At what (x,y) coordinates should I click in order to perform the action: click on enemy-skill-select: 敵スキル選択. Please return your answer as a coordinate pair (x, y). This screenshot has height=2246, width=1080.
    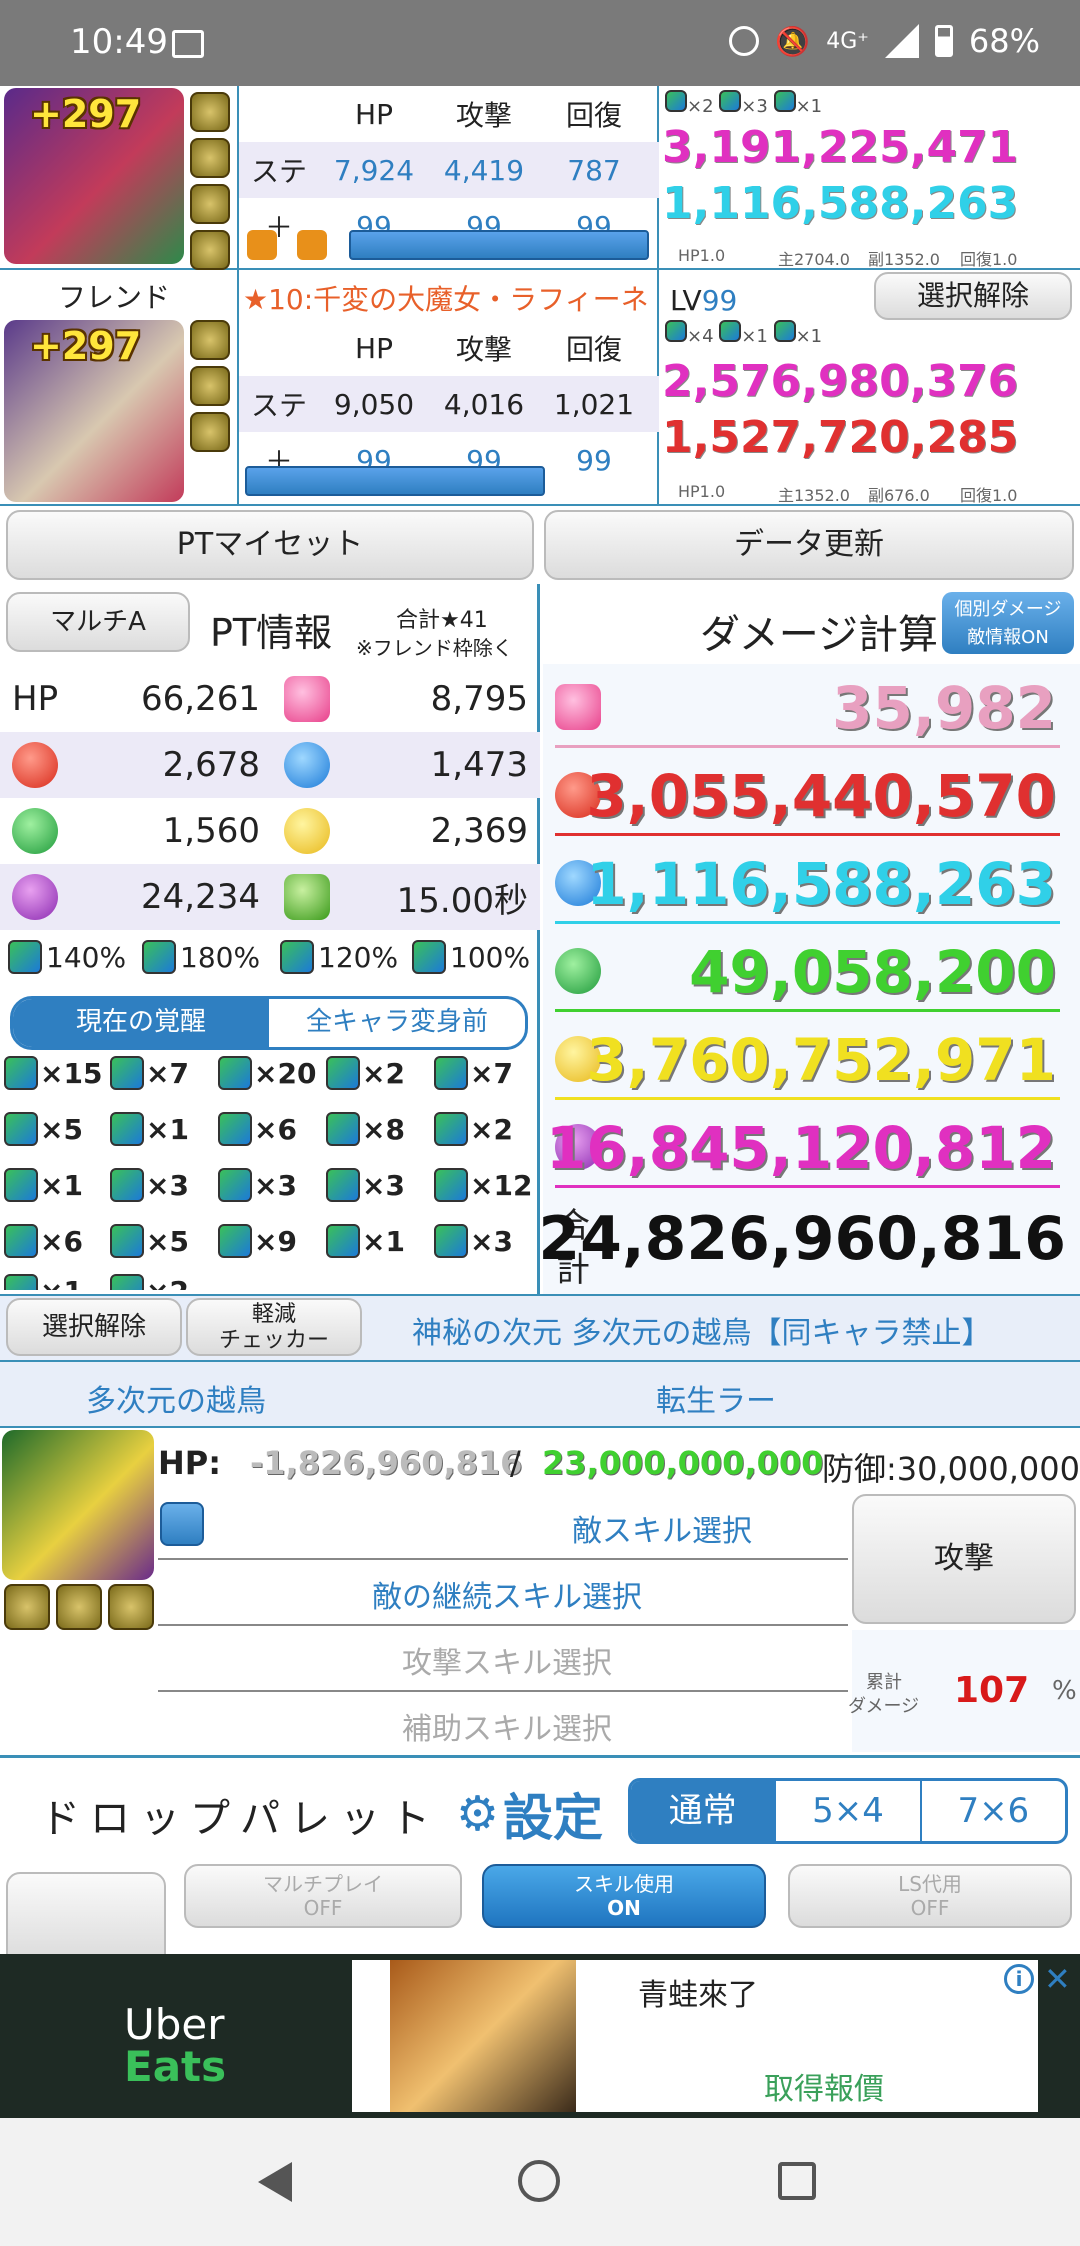
    Looking at the image, I should click on (662, 1528).